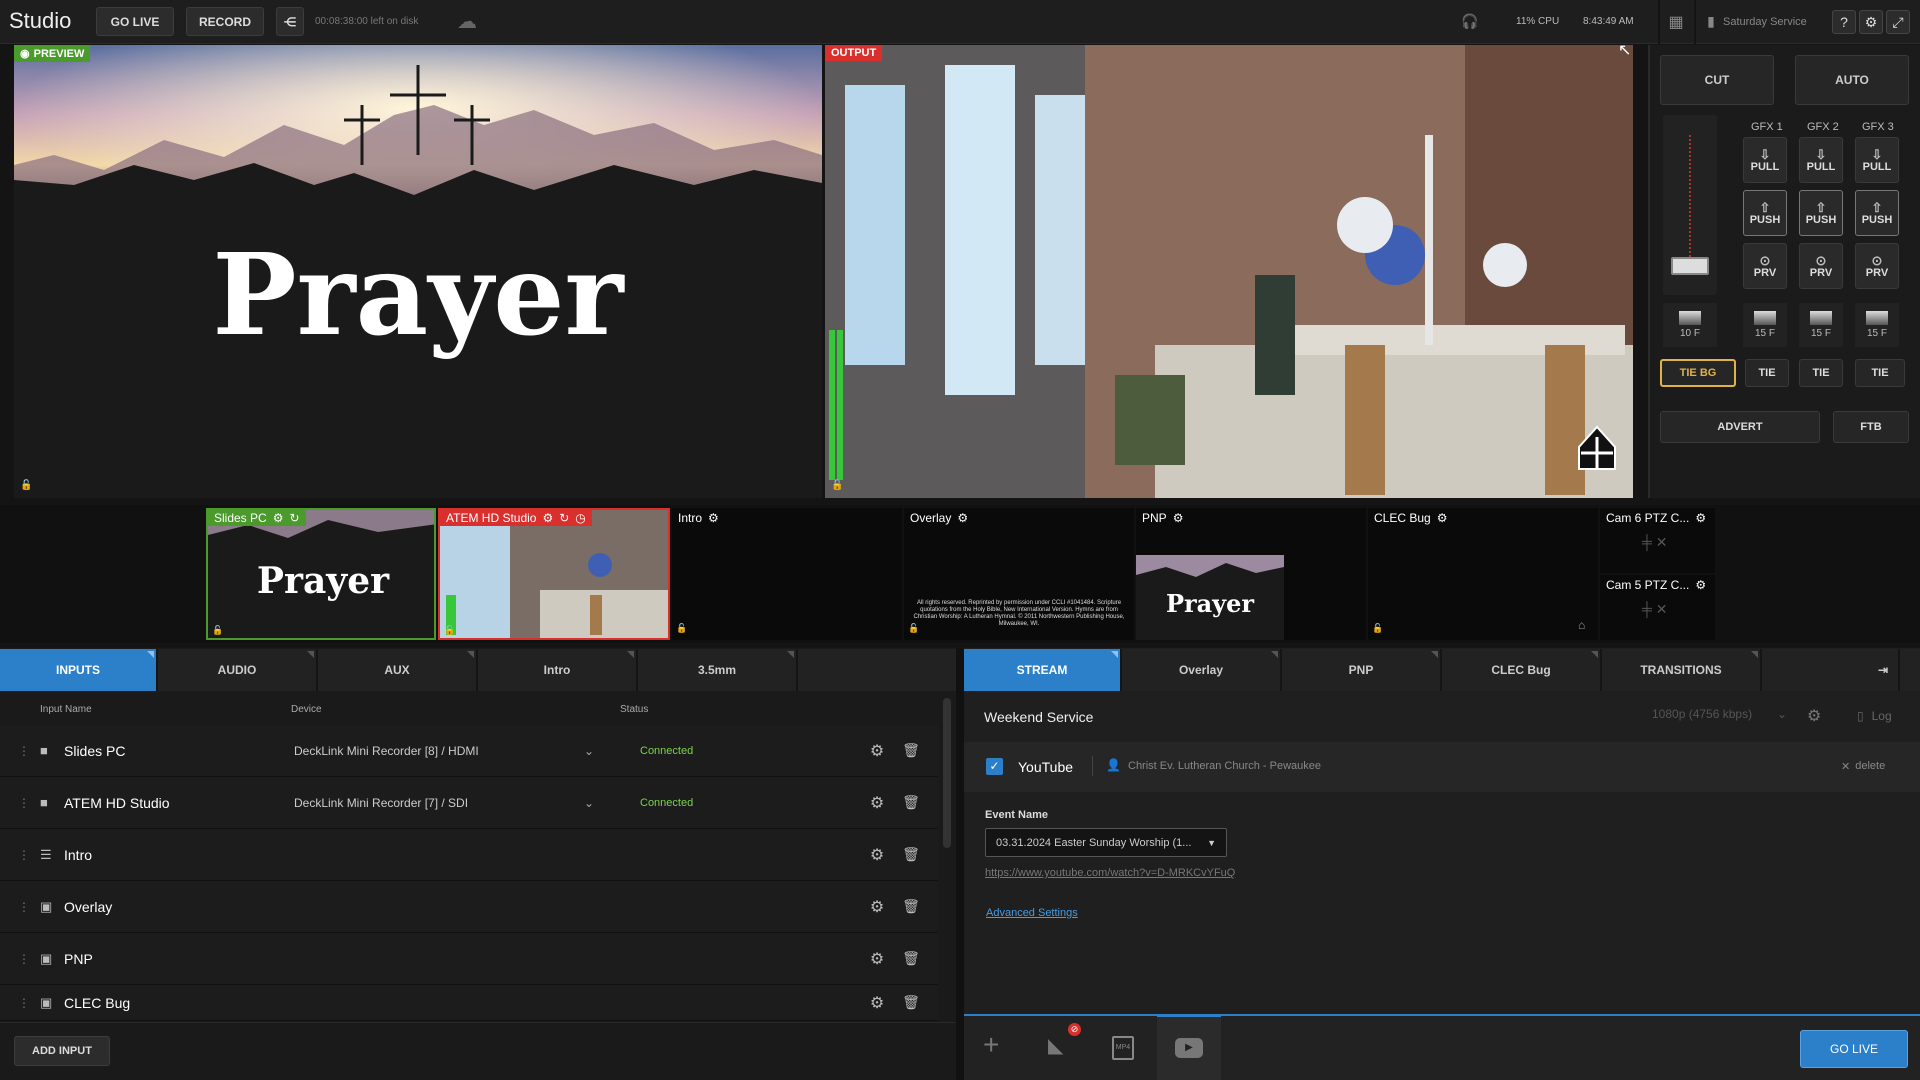  Describe the element at coordinates (1765, 266) in the screenshot. I see `gfx-1-prv-button: ⊙ PRV` at that location.